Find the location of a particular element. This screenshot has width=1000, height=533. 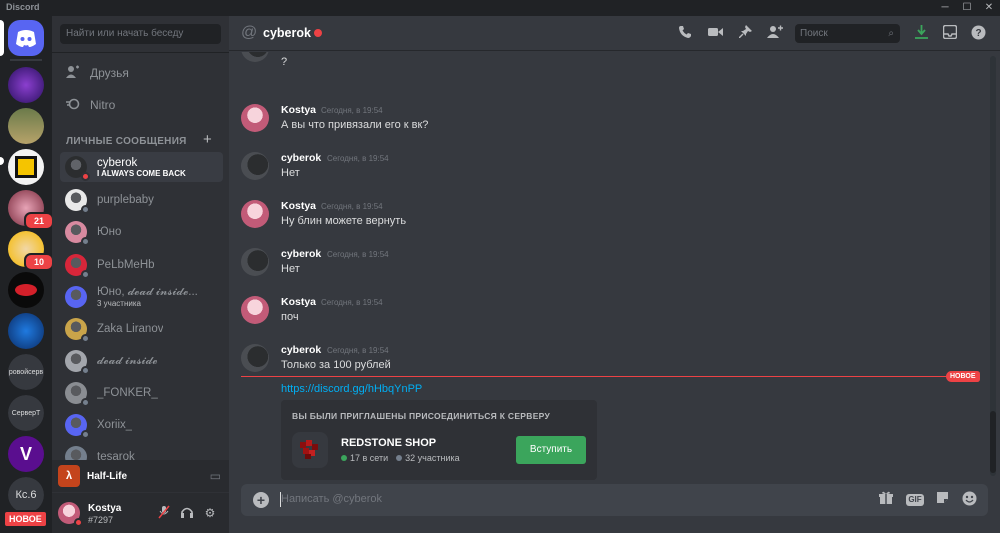

settings-gear-icon: ⚙ is located at coordinates (210, 513).